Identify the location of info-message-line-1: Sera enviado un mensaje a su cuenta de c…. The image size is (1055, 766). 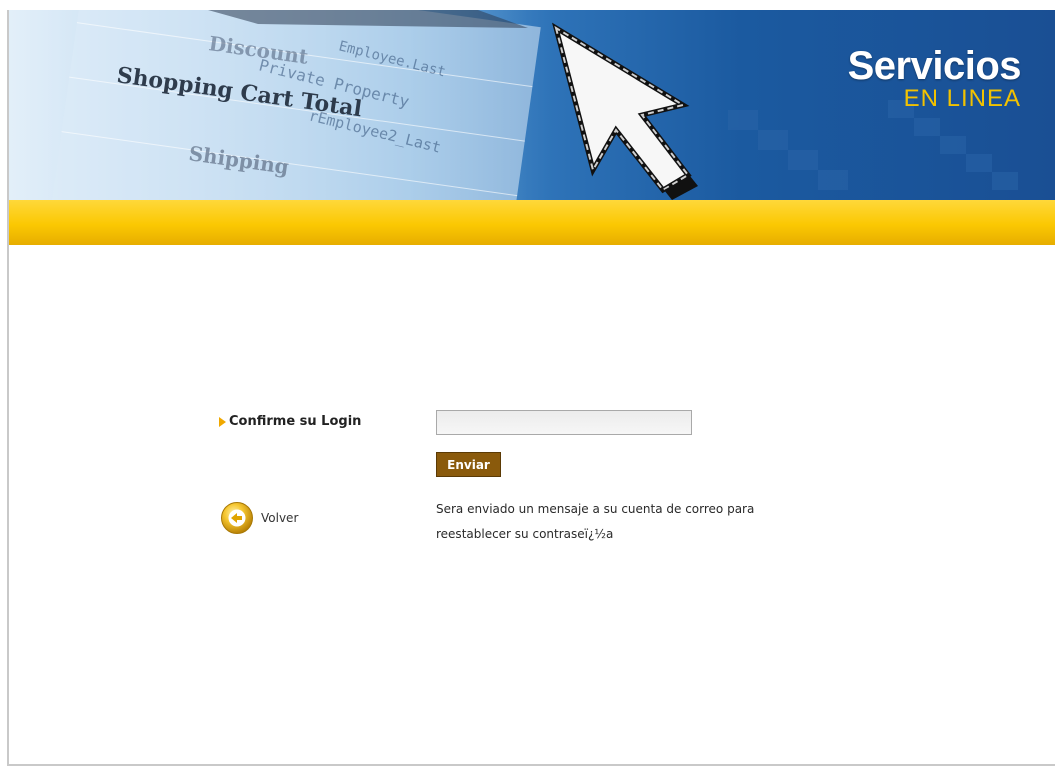
(595, 509).